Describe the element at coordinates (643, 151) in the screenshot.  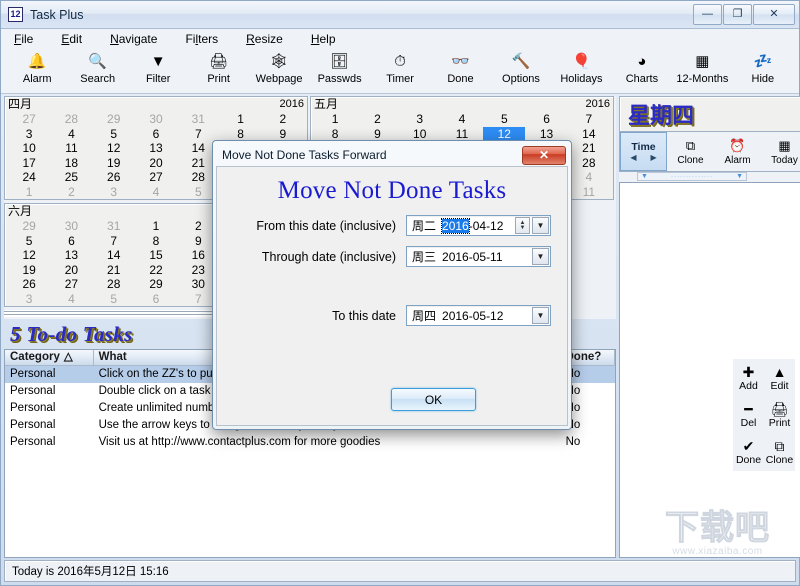
I see `right-tool-time: Time ◀ ▶` at that location.